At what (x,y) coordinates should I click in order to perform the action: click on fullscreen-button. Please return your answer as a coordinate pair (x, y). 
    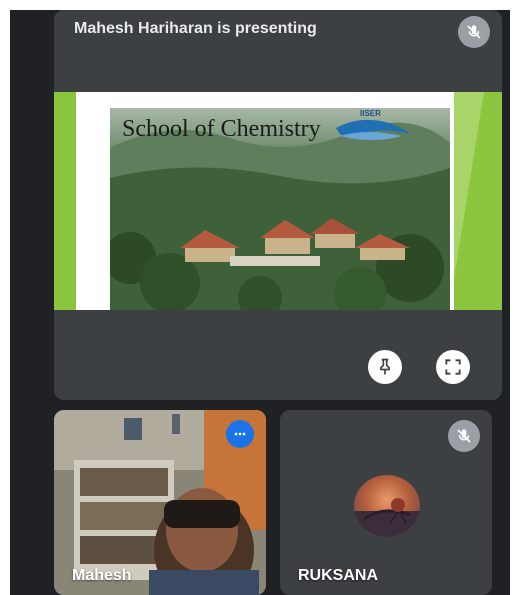
    Looking at the image, I should click on (453, 367).